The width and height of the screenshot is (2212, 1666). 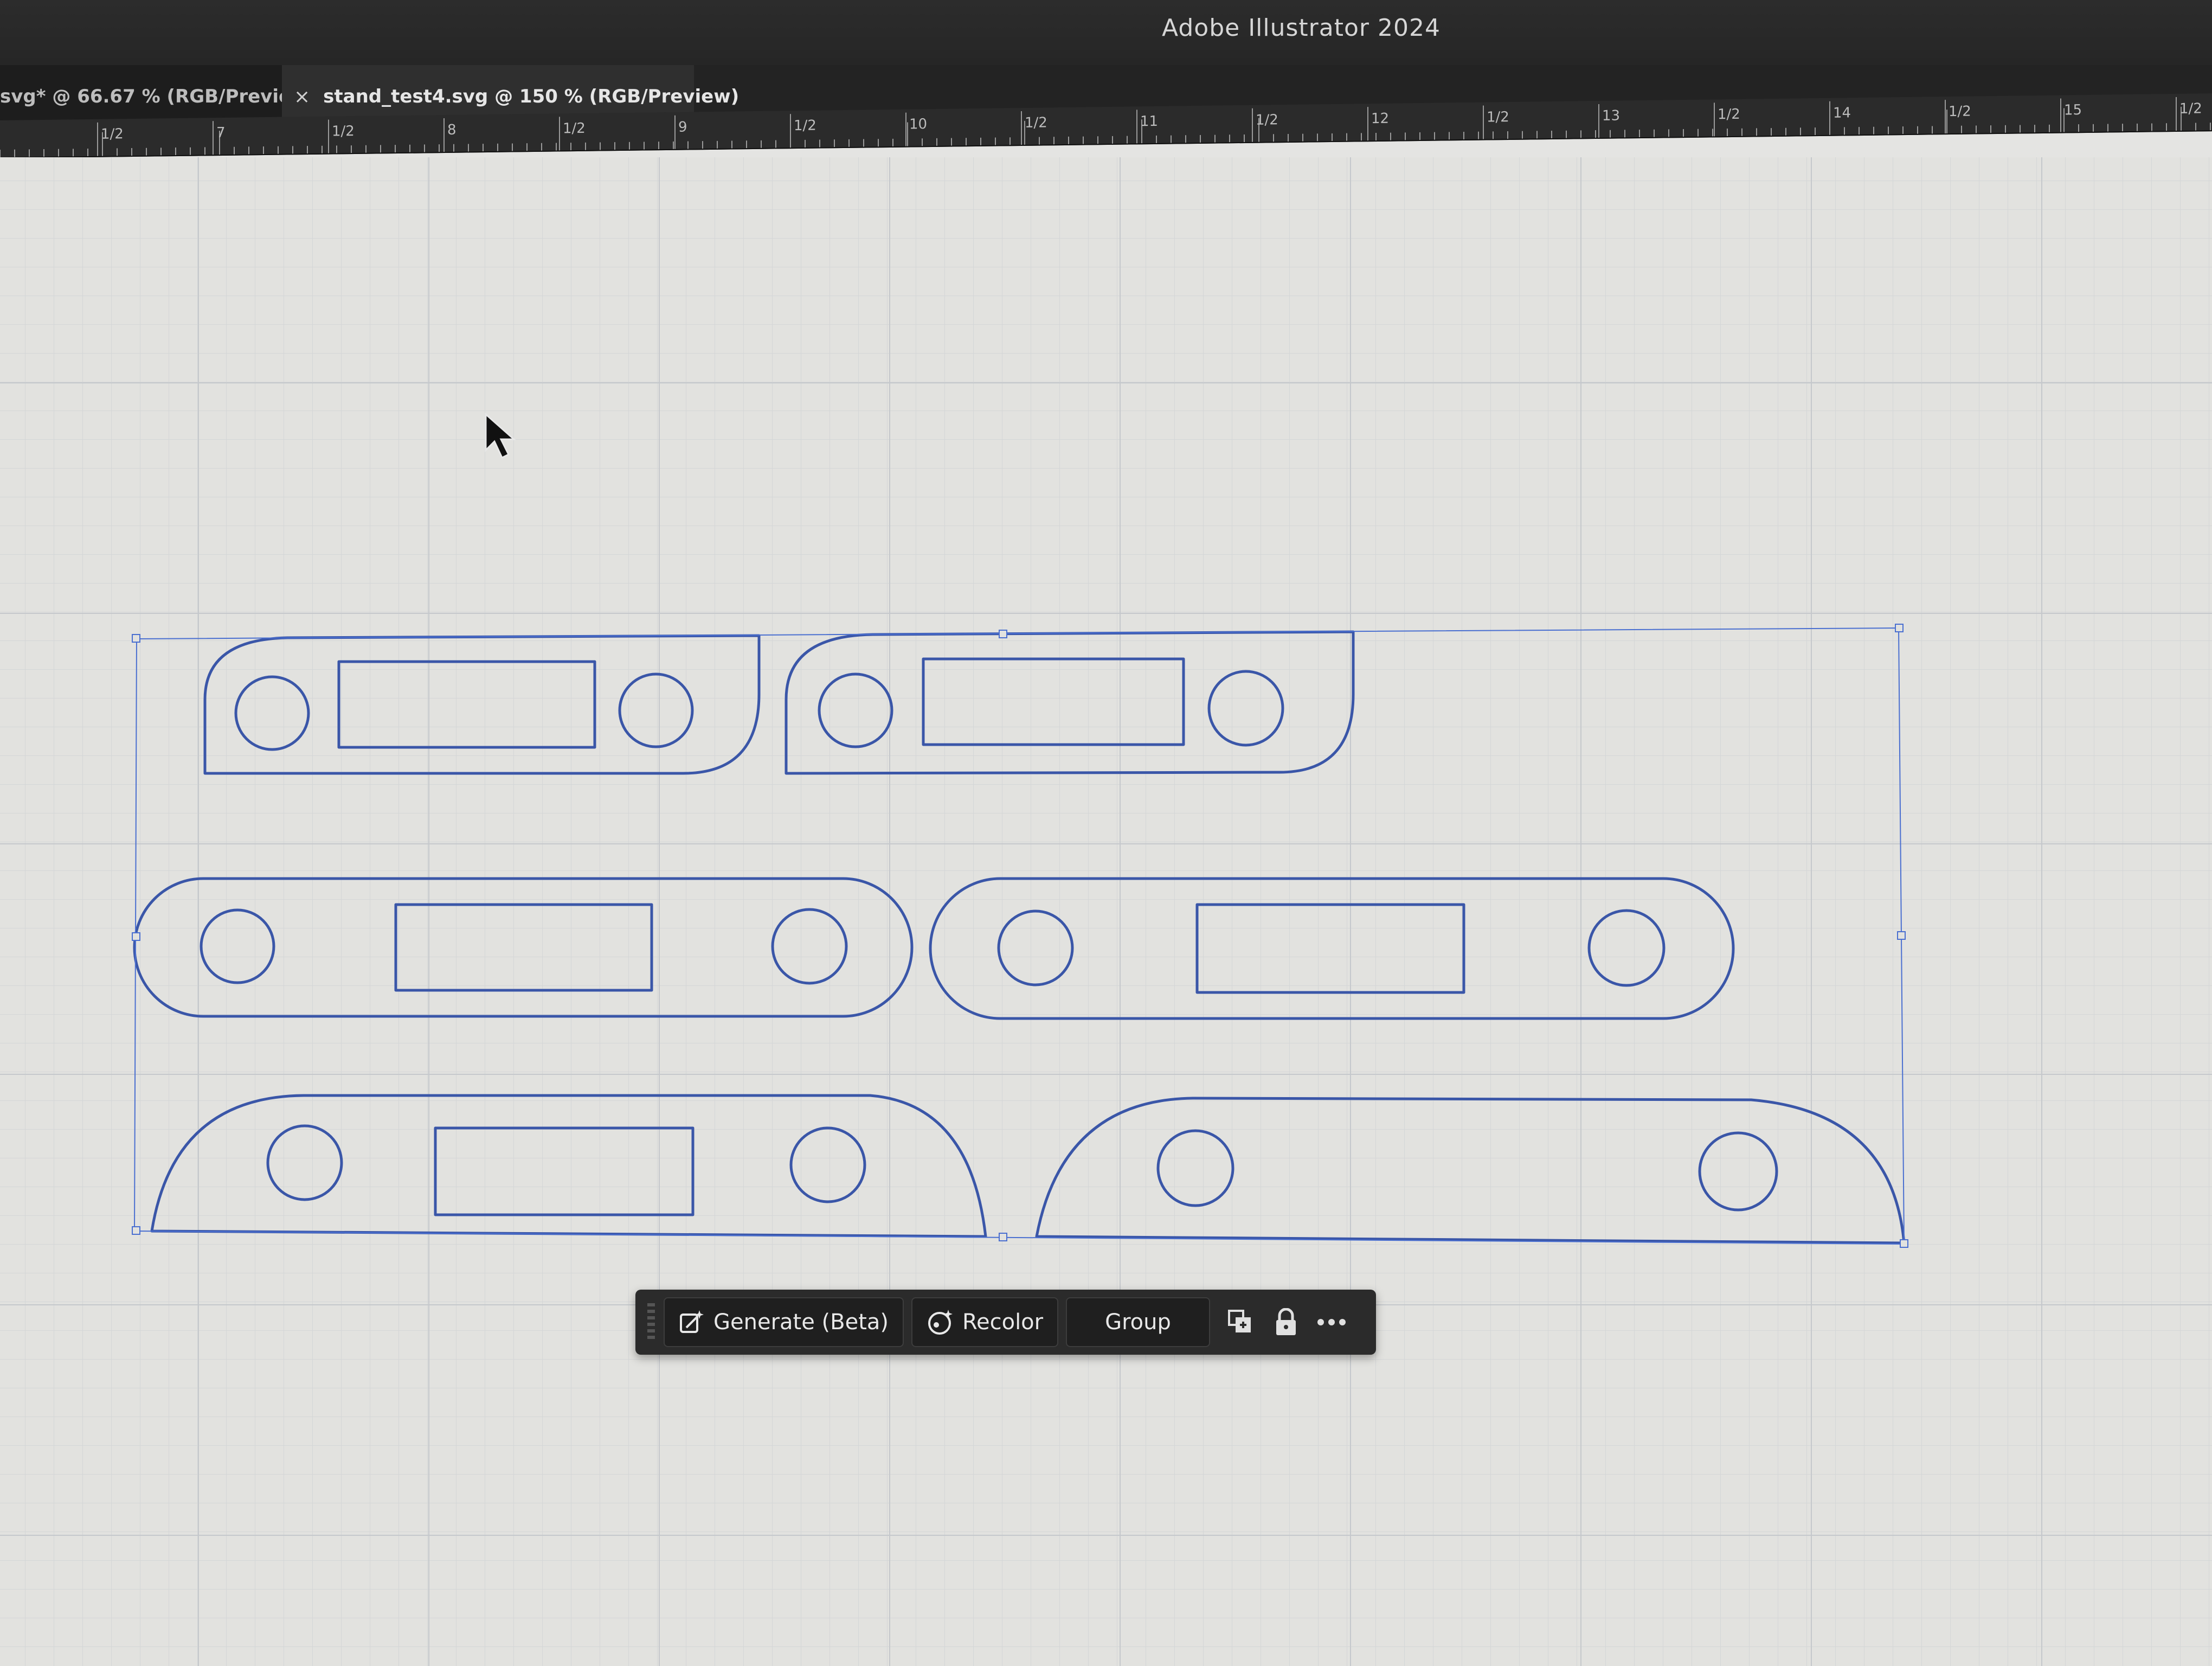 I want to click on recolor-label: Recolor, so click(x=1003, y=1322).